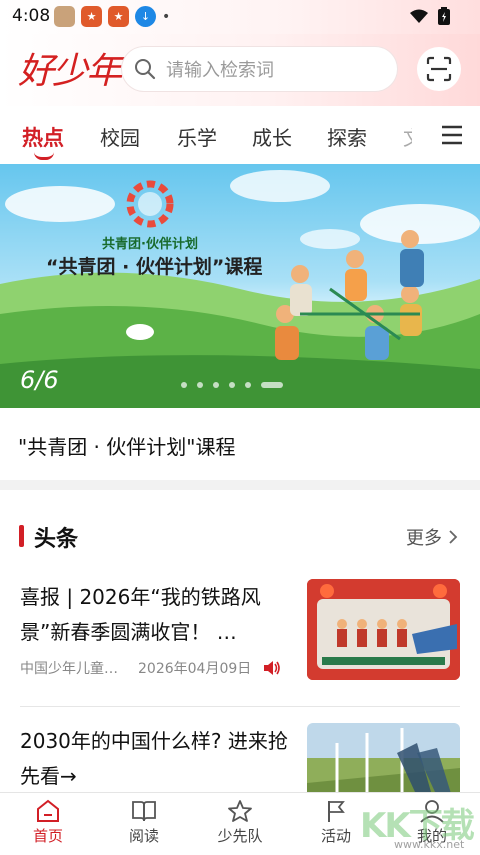 Image resolution: width=480 pixels, height=855 pixels. I want to click on download-icon: ↓, so click(145, 16).